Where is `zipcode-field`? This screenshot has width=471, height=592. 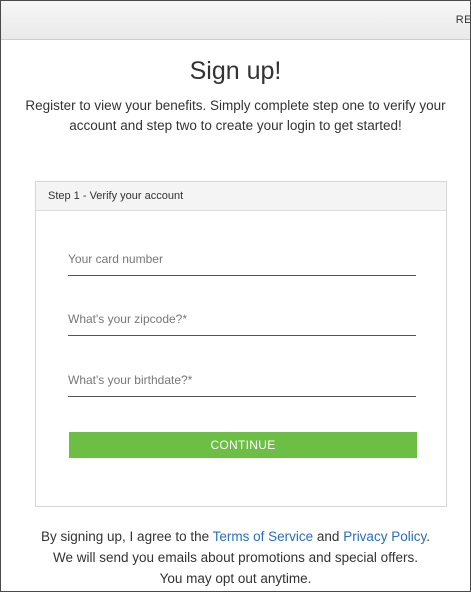 zipcode-field is located at coordinates (242, 319).